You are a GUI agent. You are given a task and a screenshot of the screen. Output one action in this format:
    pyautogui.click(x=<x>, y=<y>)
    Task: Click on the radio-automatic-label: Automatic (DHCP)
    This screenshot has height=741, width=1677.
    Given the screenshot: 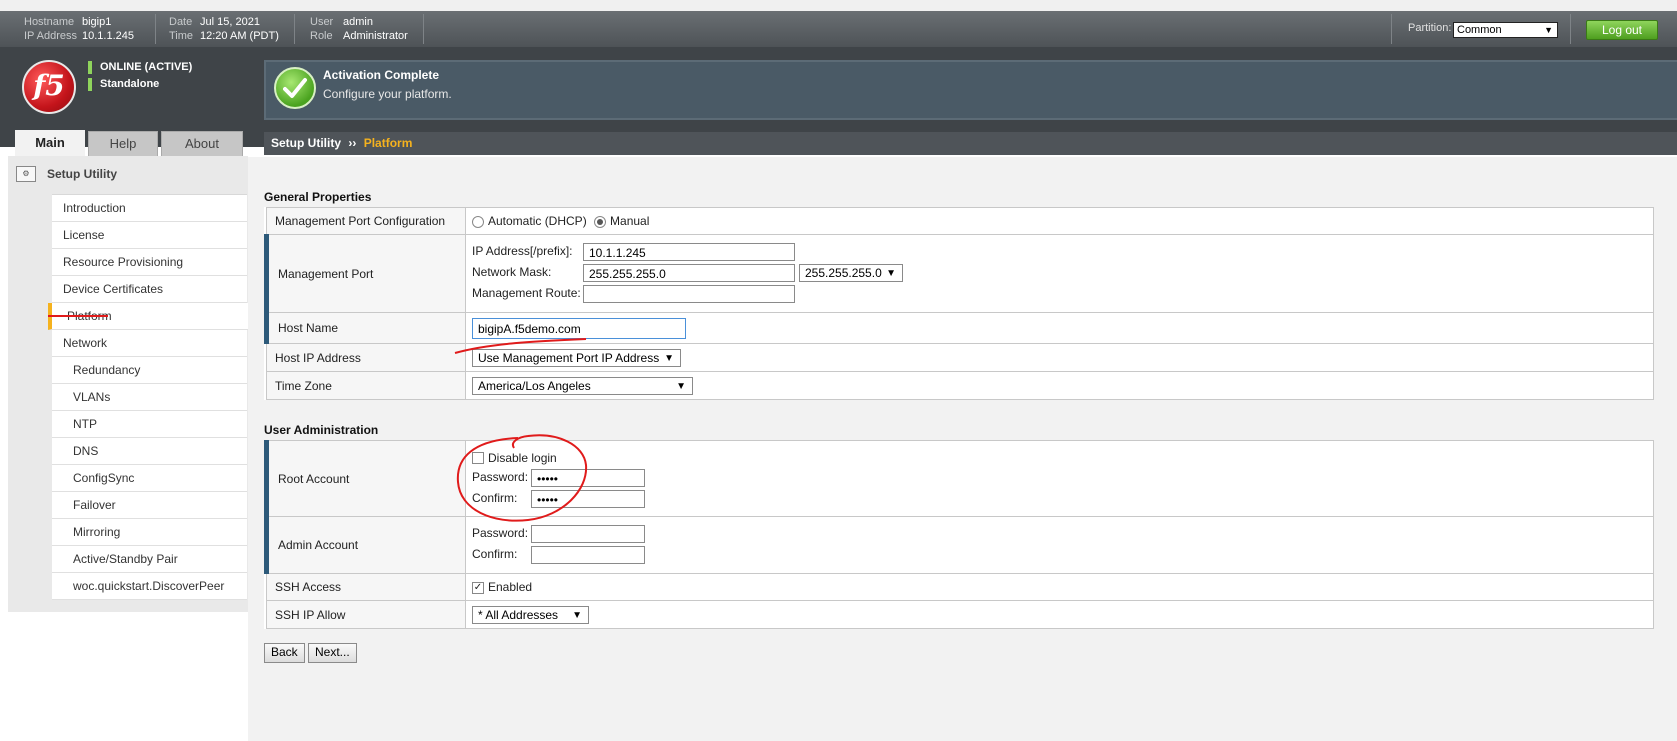 What is the action you would take?
    pyautogui.click(x=537, y=221)
    